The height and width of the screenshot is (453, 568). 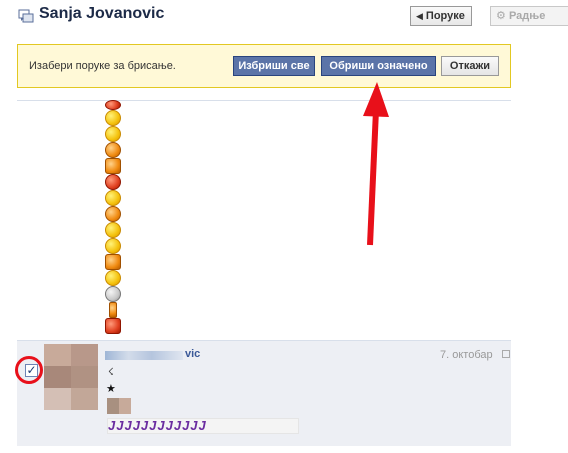 What do you see at coordinates (264, 100) in the screenshot?
I see `divider` at bounding box center [264, 100].